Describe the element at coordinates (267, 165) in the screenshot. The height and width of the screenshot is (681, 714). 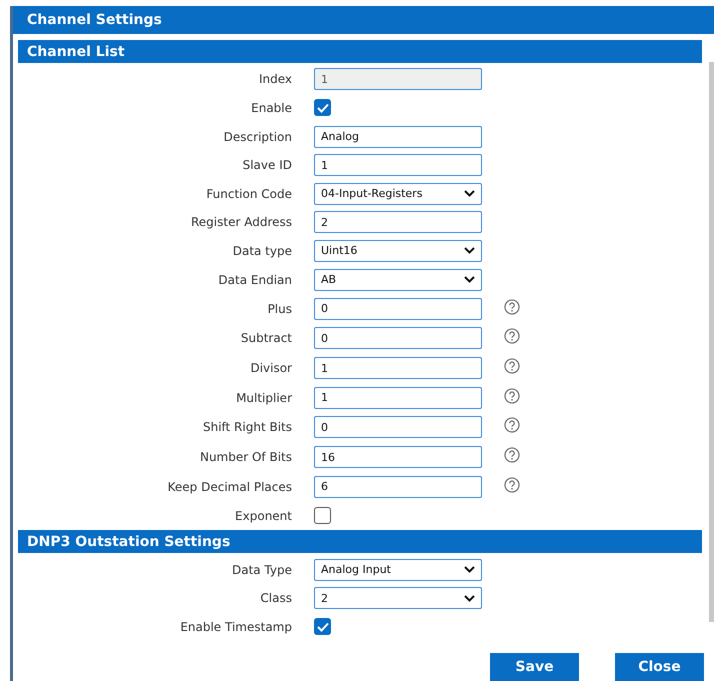
I see `field-label: Slave ID` at that location.